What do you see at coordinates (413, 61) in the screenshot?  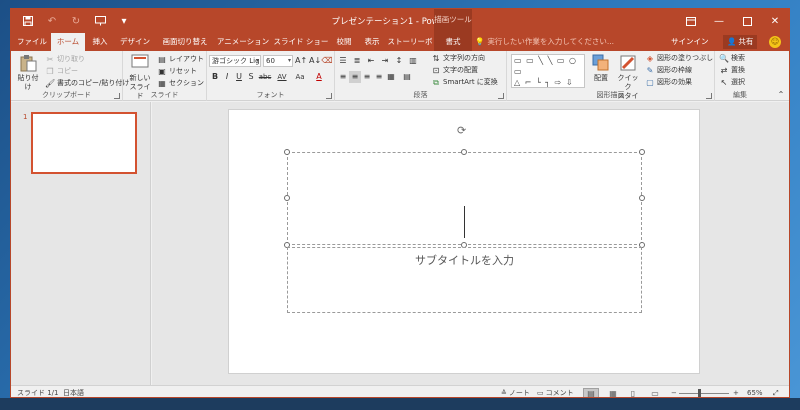 I see `columns-icon: ▥` at bounding box center [413, 61].